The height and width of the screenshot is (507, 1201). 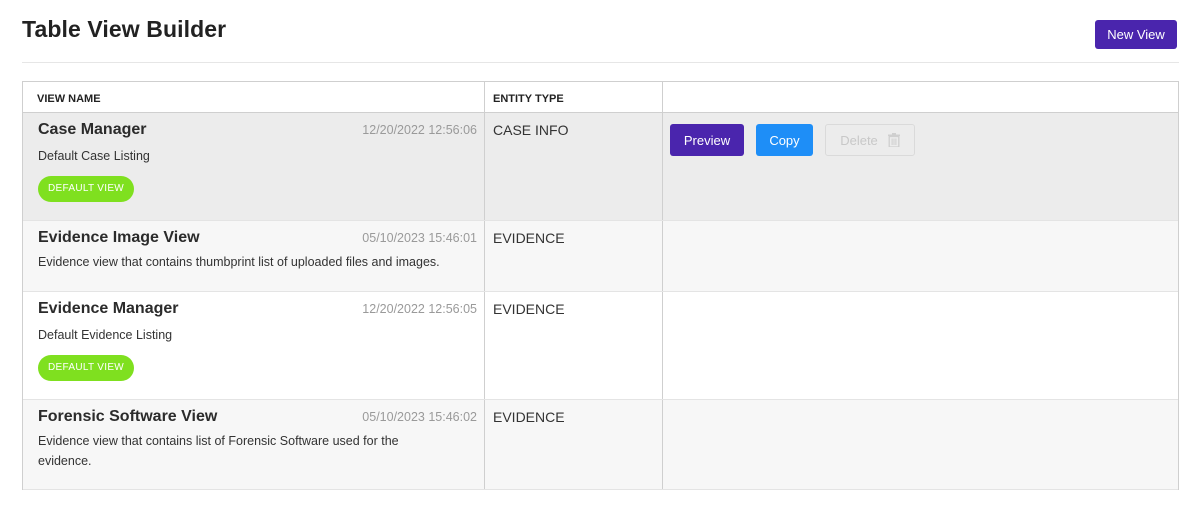 I want to click on column-header-actions, so click(x=920, y=97).